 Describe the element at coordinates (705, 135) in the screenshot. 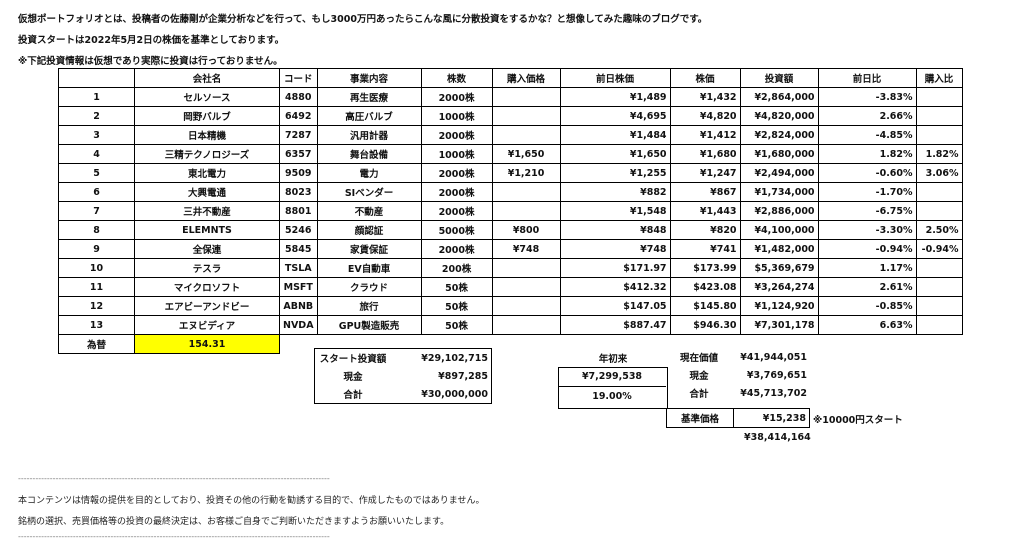

I see `price: ¥1,412` at that location.